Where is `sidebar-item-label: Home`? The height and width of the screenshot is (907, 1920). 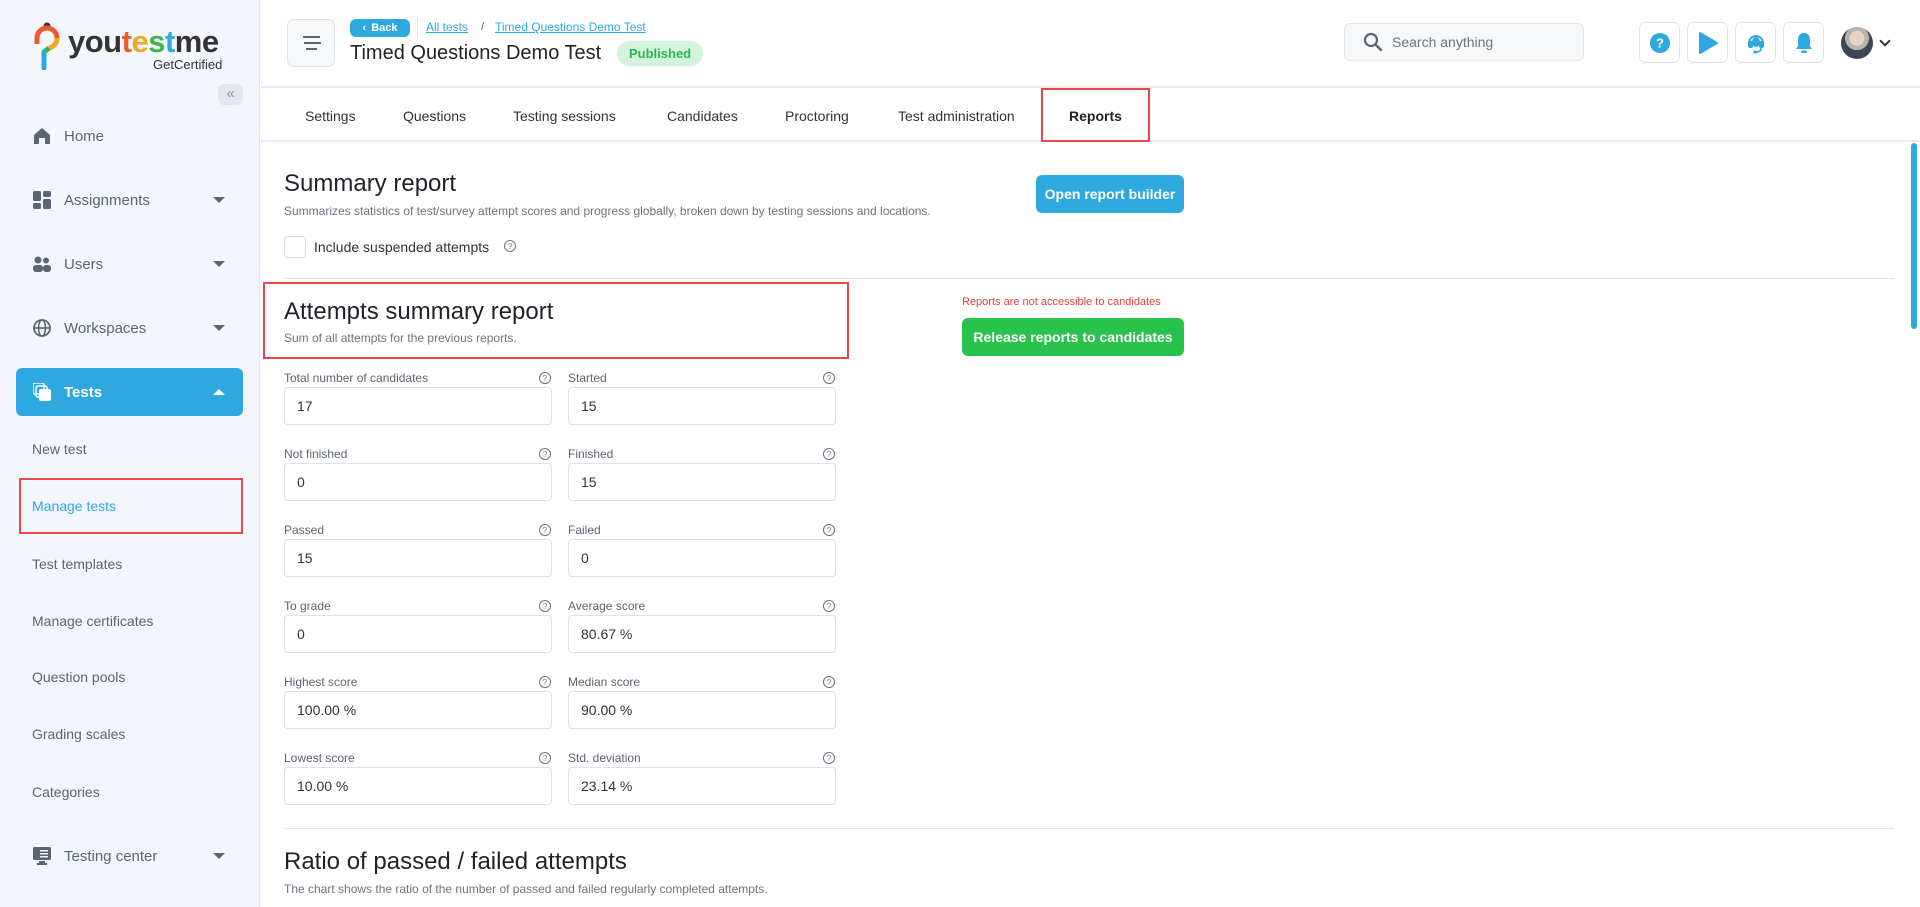
sidebar-item-label: Home is located at coordinates (84, 136).